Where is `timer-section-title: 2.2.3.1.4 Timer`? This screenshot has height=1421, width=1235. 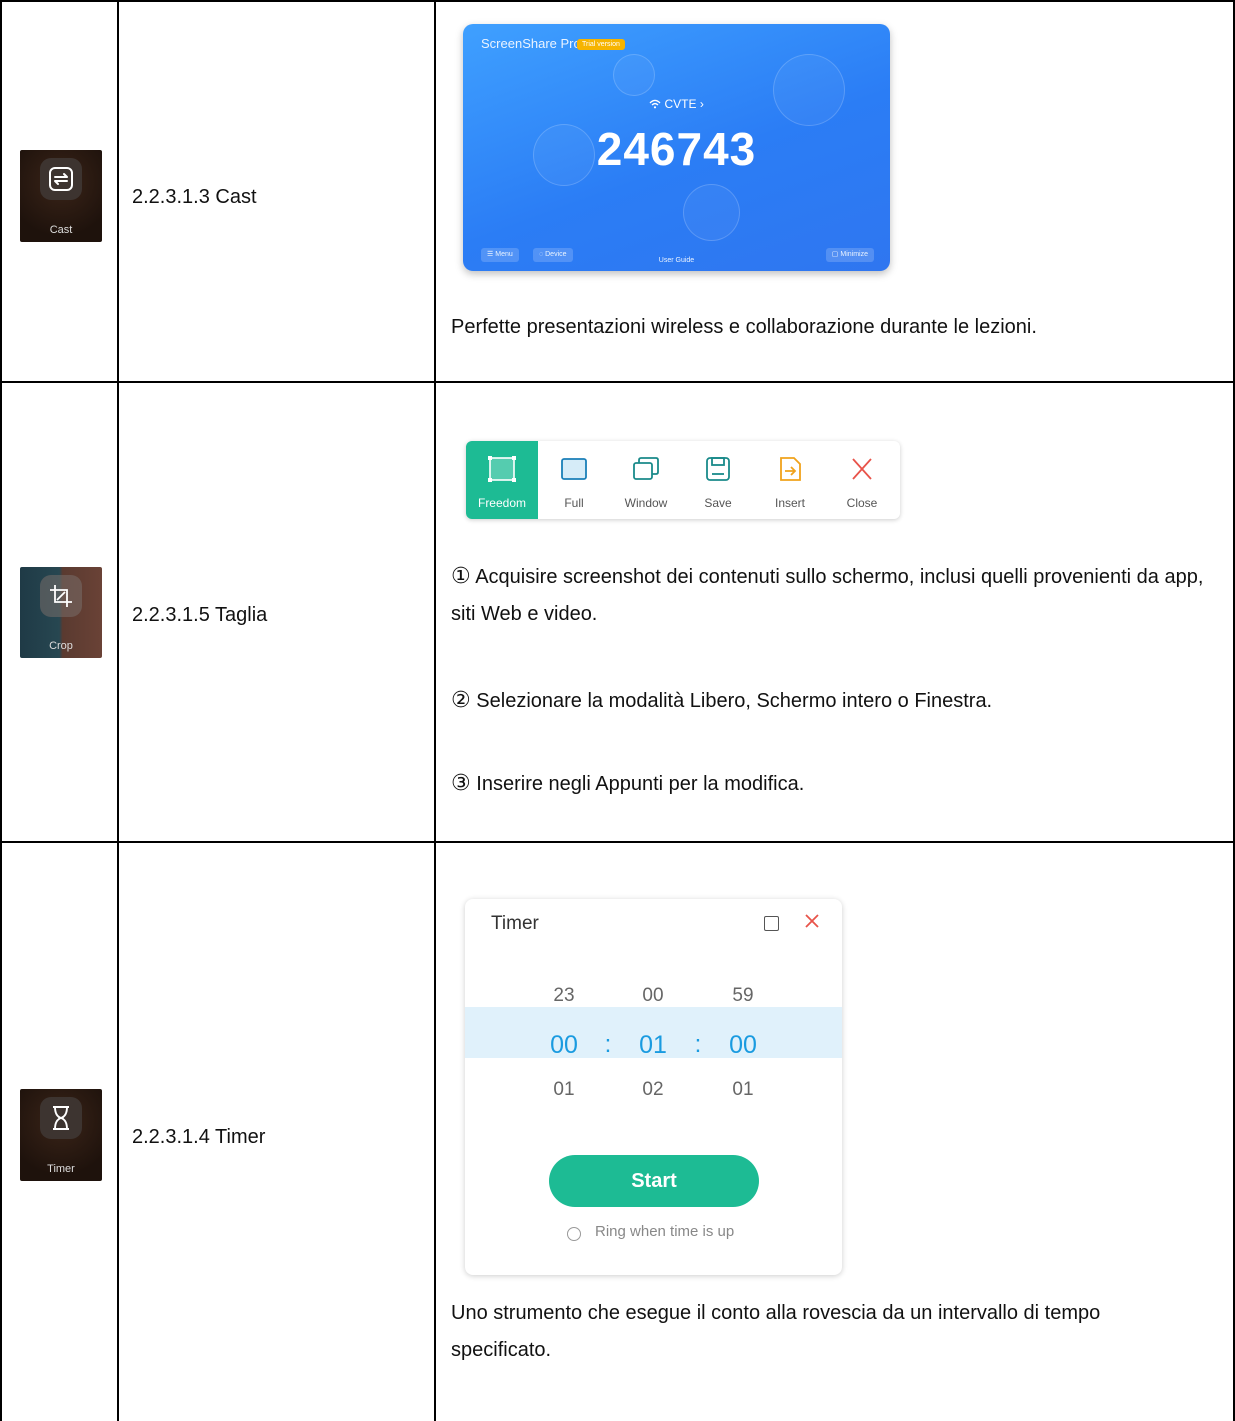 timer-section-title: 2.2.3.1.4 Timer is located at coordinates (199, 1137).